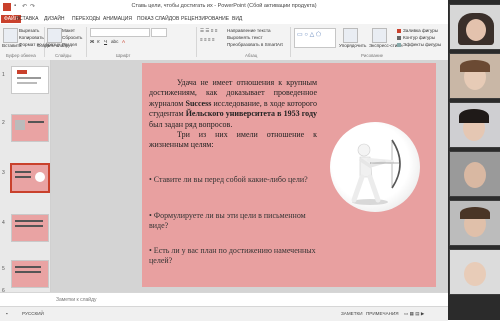 The height and width of the screenshot is (321, 500). I want to click on tab-design: ДИЗАЙН, so click(54, 19).